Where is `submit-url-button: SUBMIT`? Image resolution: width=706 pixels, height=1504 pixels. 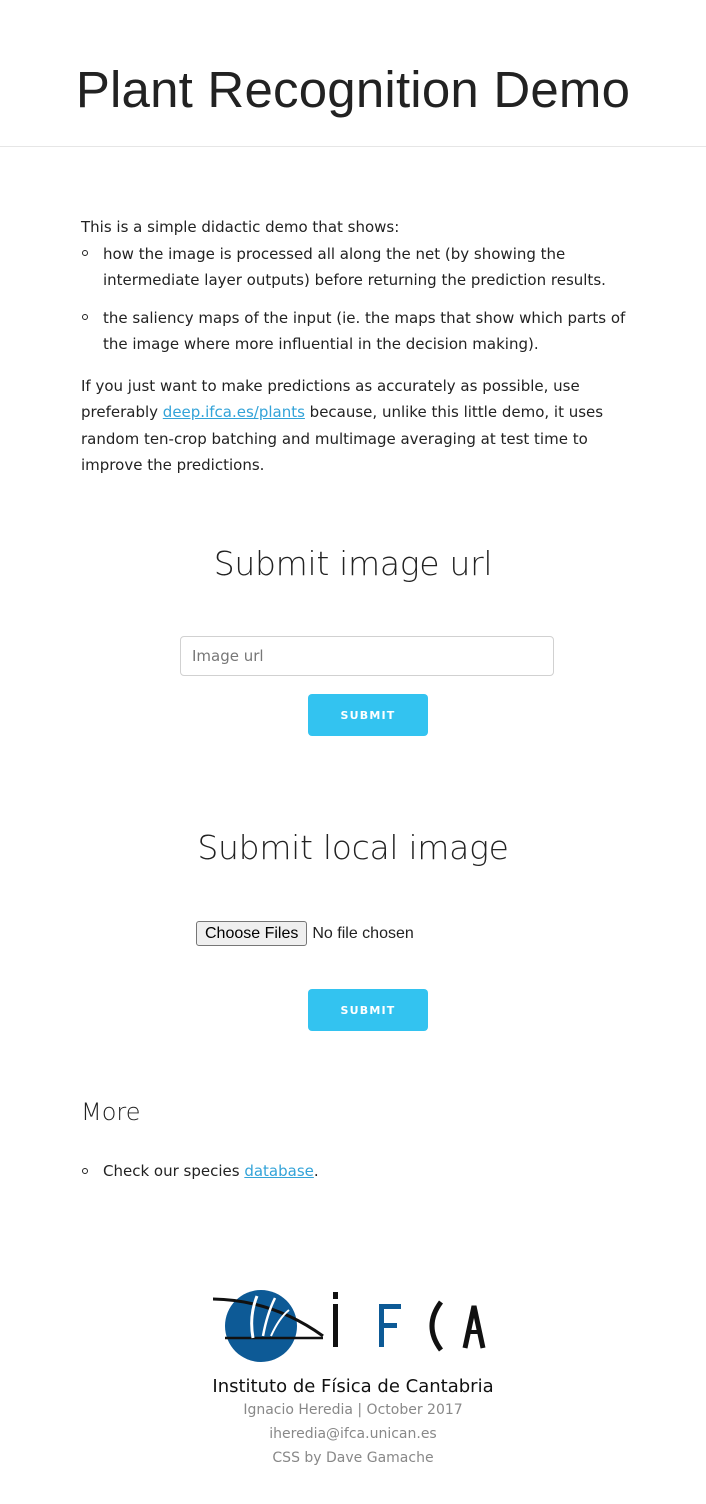
submit-url-button: SUBMIT is located at coordinates (368, 715).